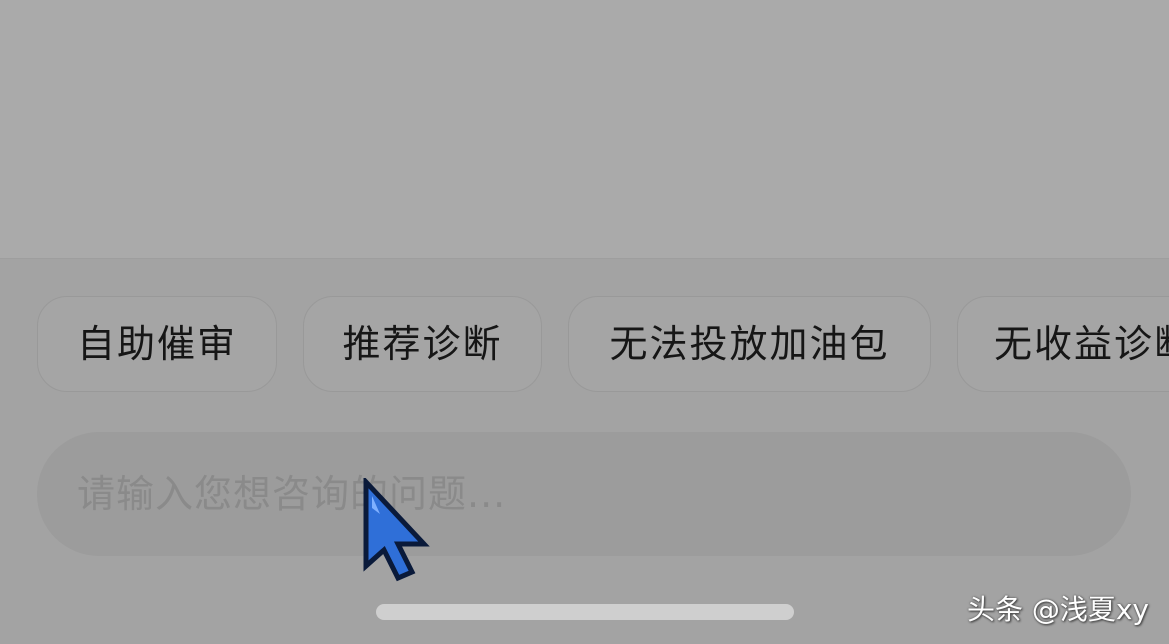 The width and height of the screenshot is (1169, 644). What do you see at coordinates (1057, 609) in the screenshot?
I see `watermark: 头条 @浅夏xy` at bounding box center [1057, 609].